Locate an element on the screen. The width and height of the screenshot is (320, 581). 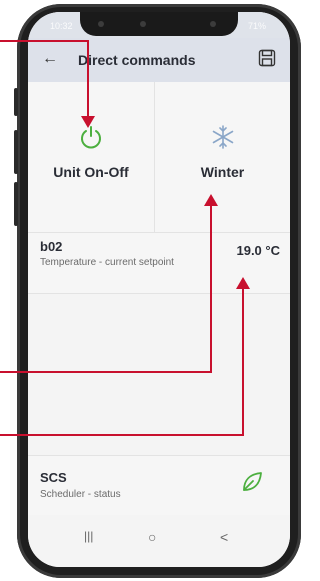
parameter-code: b02 is located at coordinates (51, 246).